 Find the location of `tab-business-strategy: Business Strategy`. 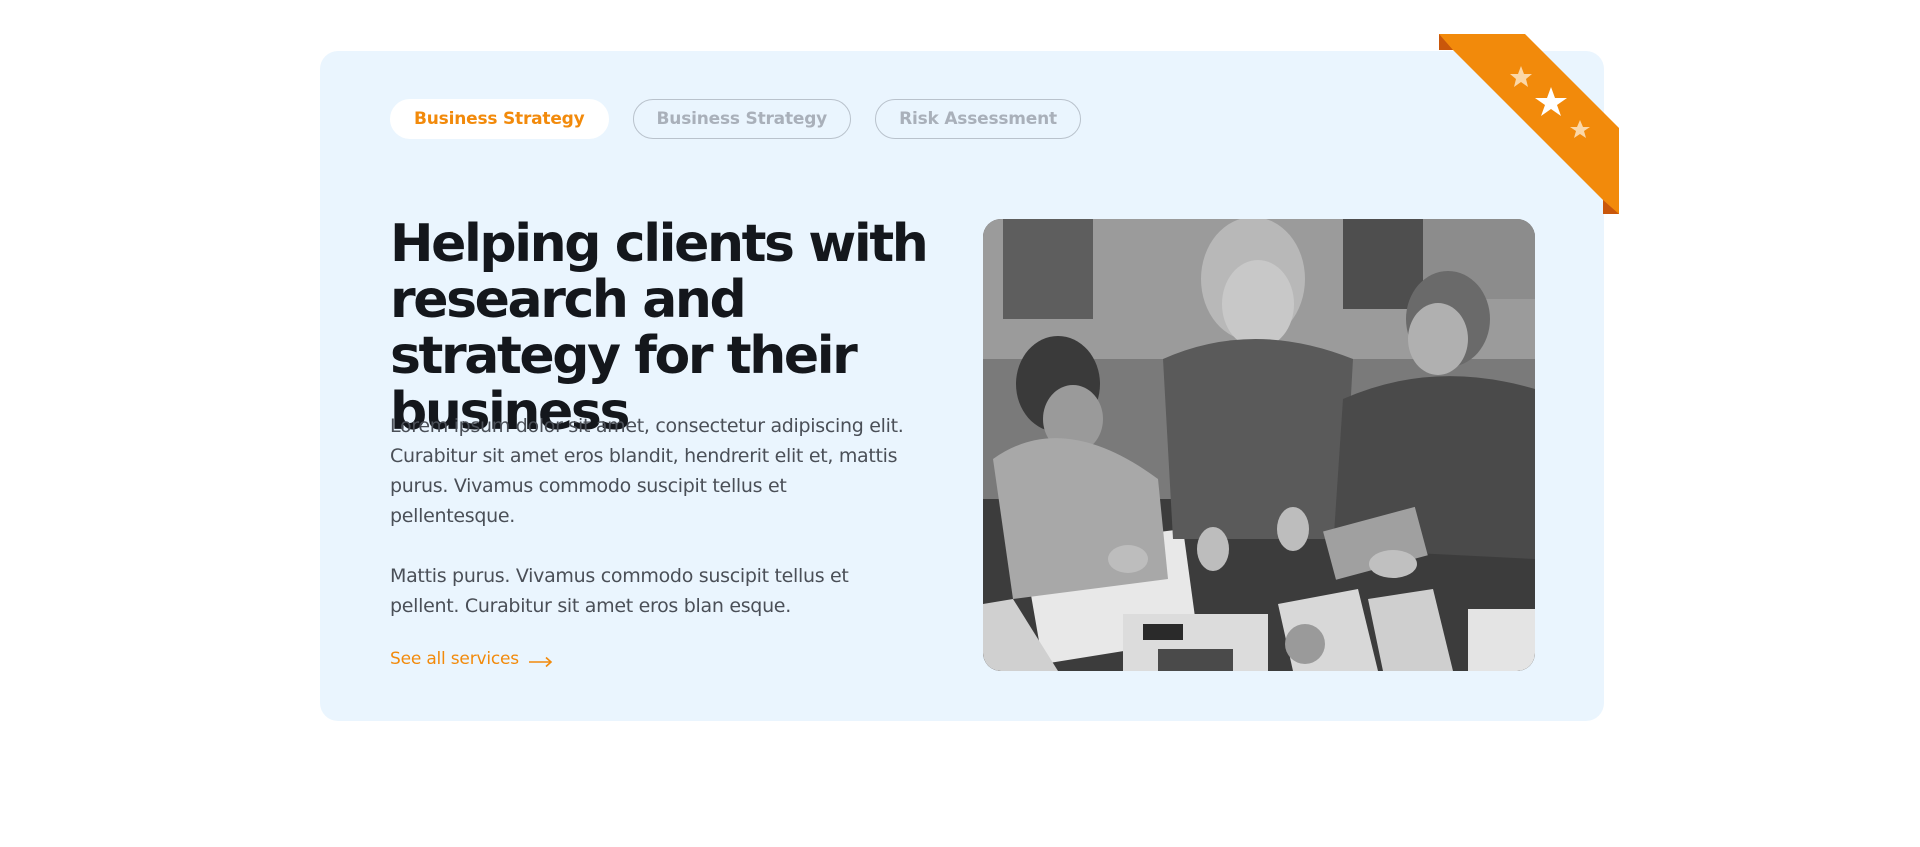

tab-business-strategy: Business Strategy is located at coordinates (742, 119).